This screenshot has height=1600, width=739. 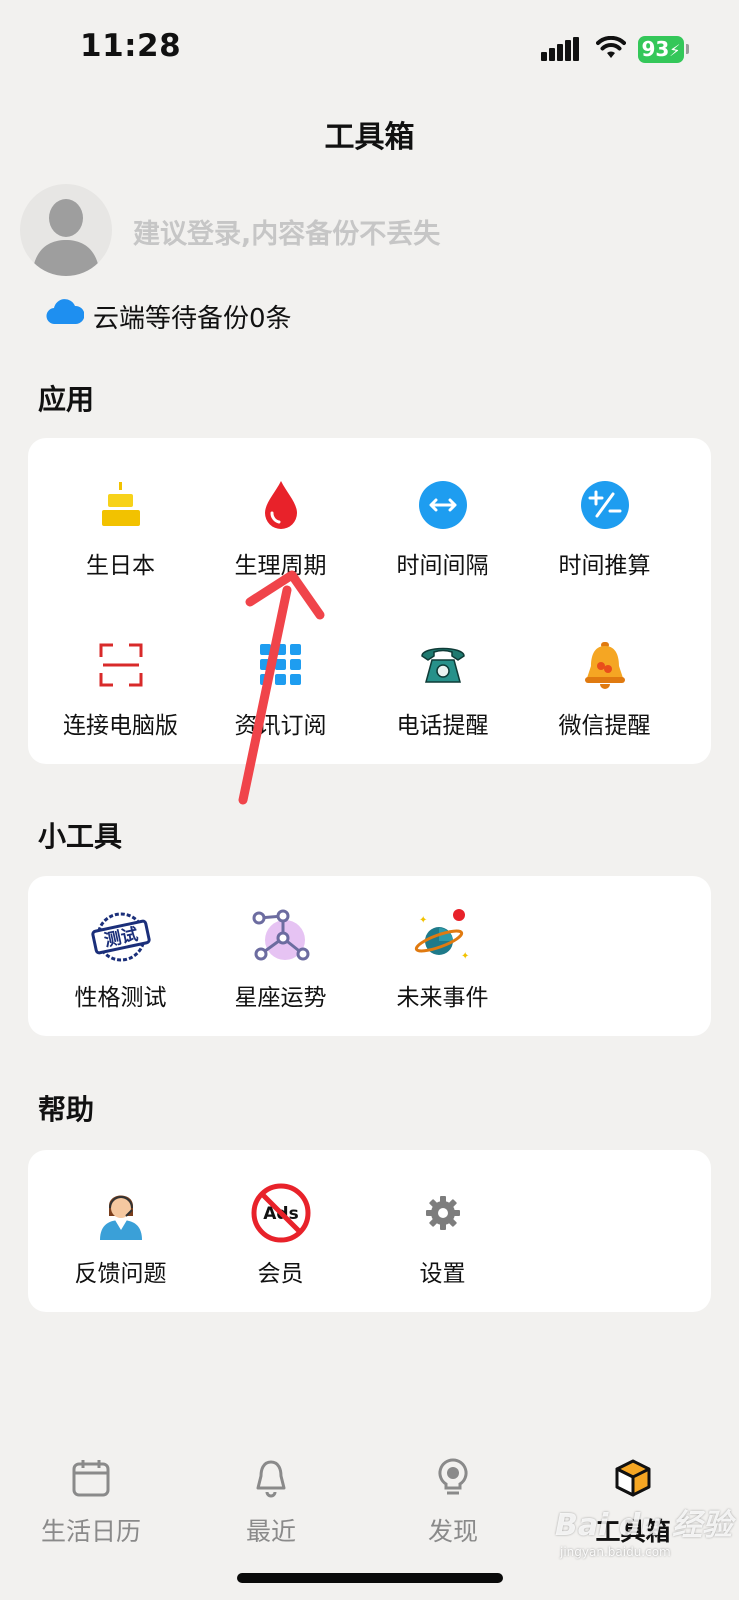 I want to click on tools-card: 测试 性格测试 星座运势 ✦ ✦ 未来事件, so click(x=369, y=956).